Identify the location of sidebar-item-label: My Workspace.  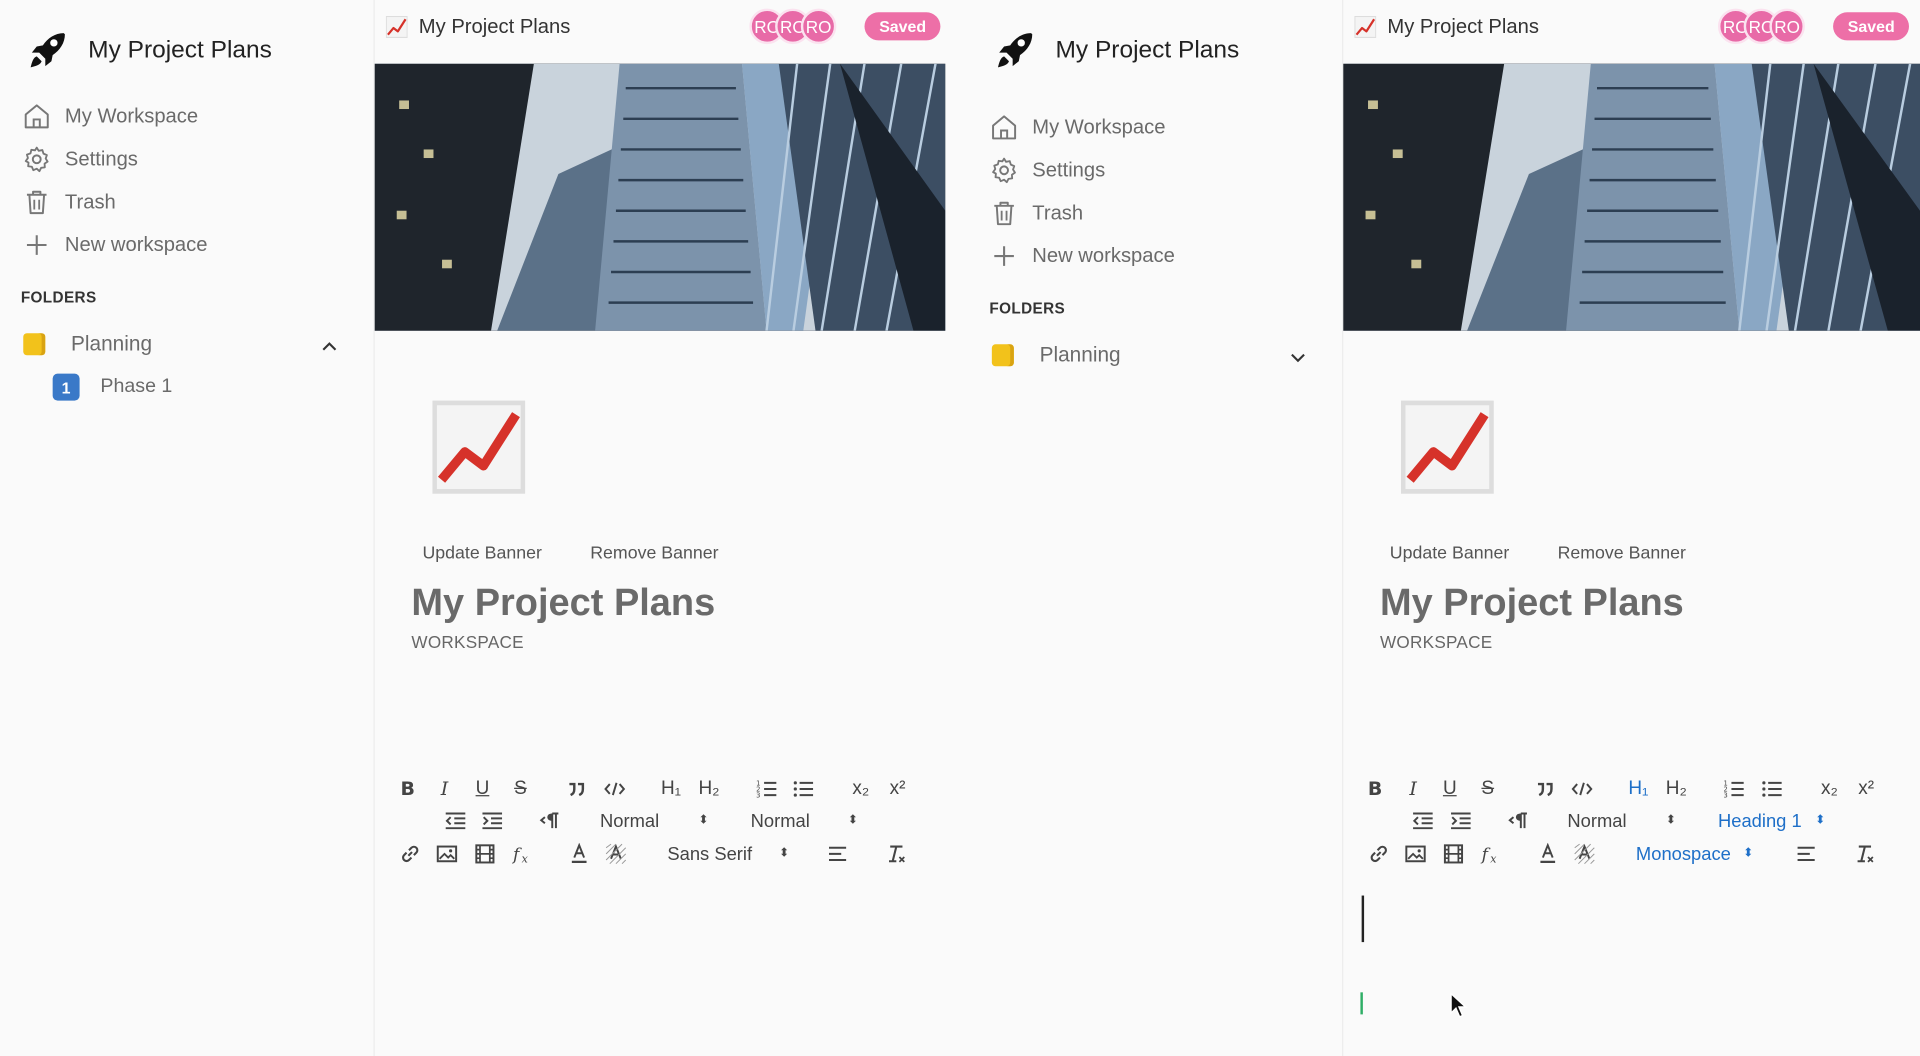
(131, 115).